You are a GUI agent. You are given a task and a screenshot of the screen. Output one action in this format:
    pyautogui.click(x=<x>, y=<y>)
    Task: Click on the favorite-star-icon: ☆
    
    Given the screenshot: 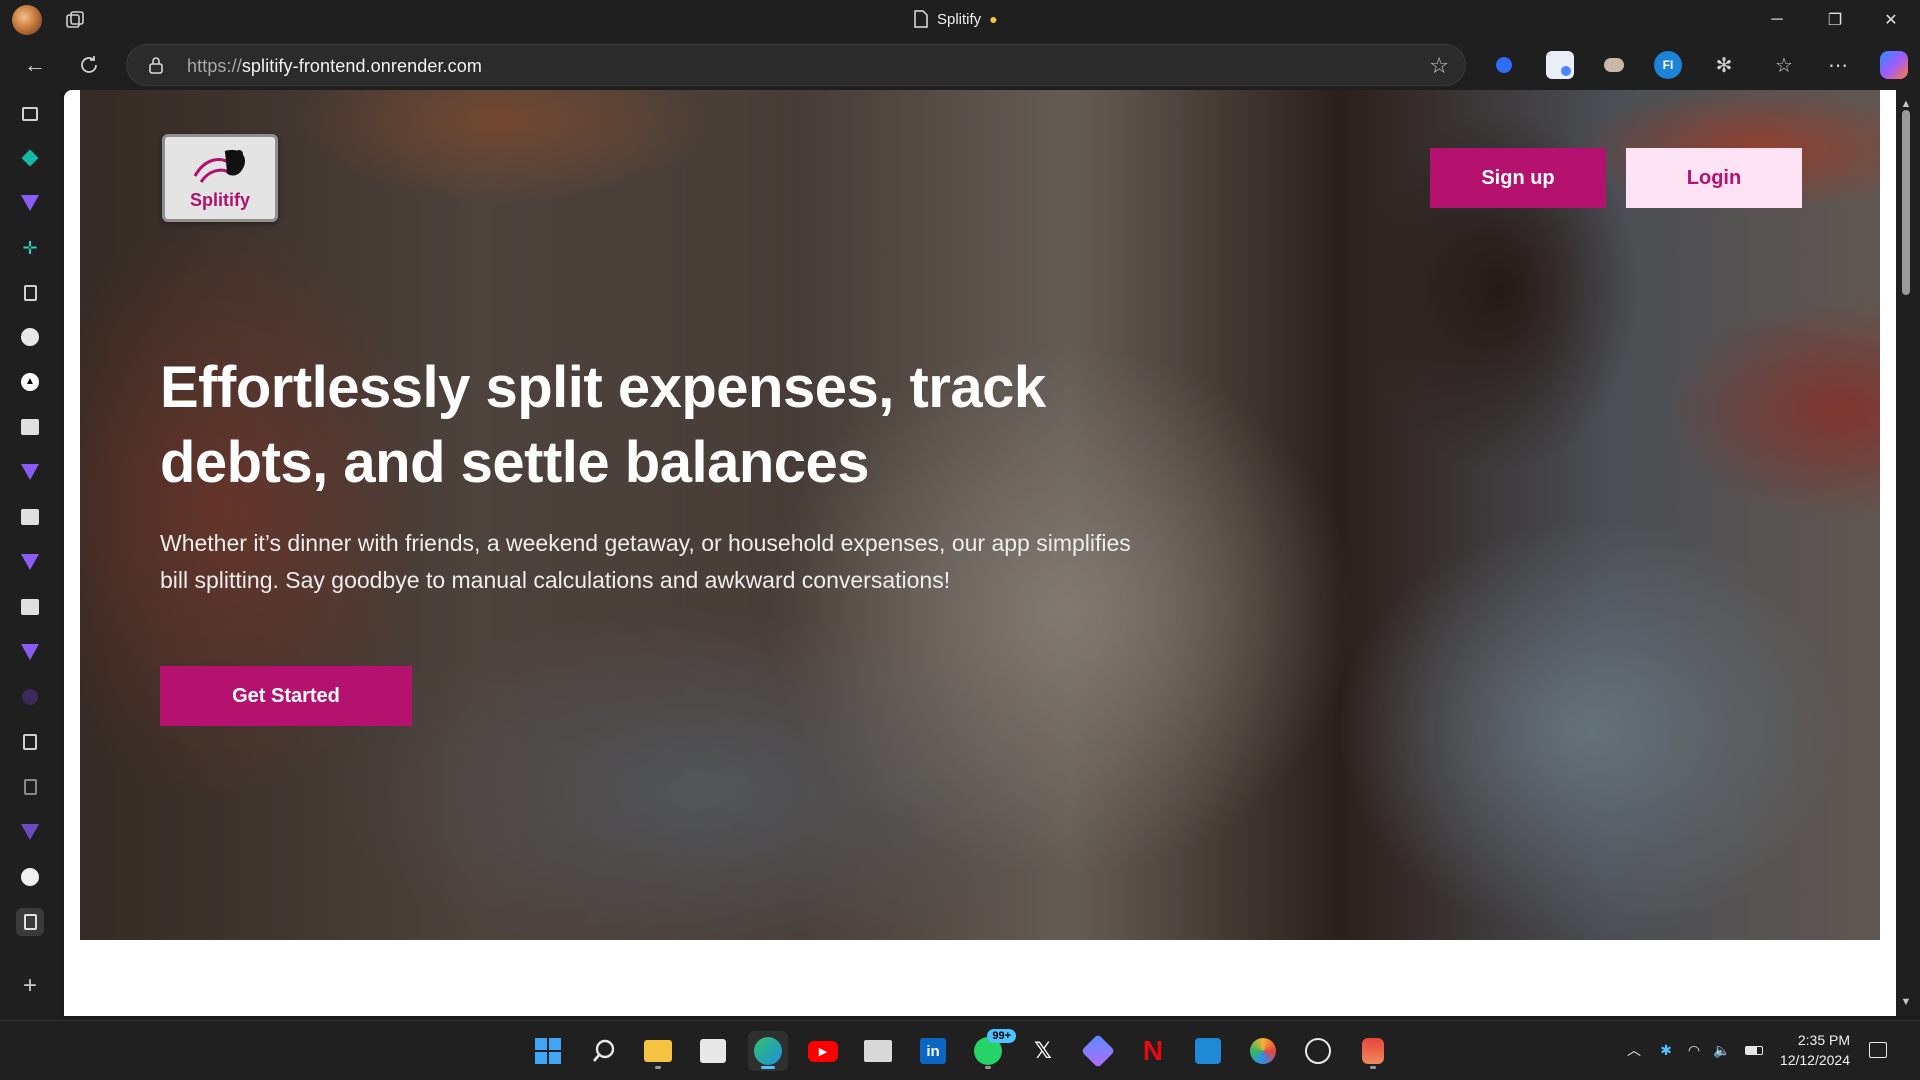 What is the action you would take?
    pyautogui.click(x=1439, y=66)
    